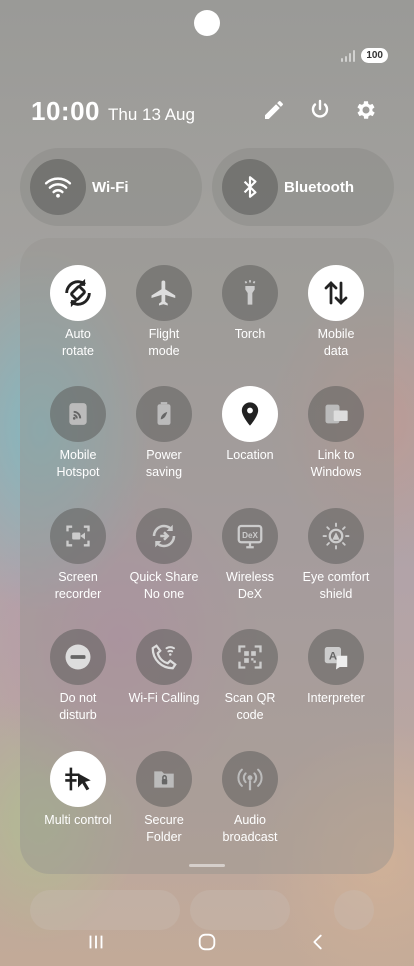 This screenshot has height=966, width=414. I want to click on front-camera, so click(207, 23).